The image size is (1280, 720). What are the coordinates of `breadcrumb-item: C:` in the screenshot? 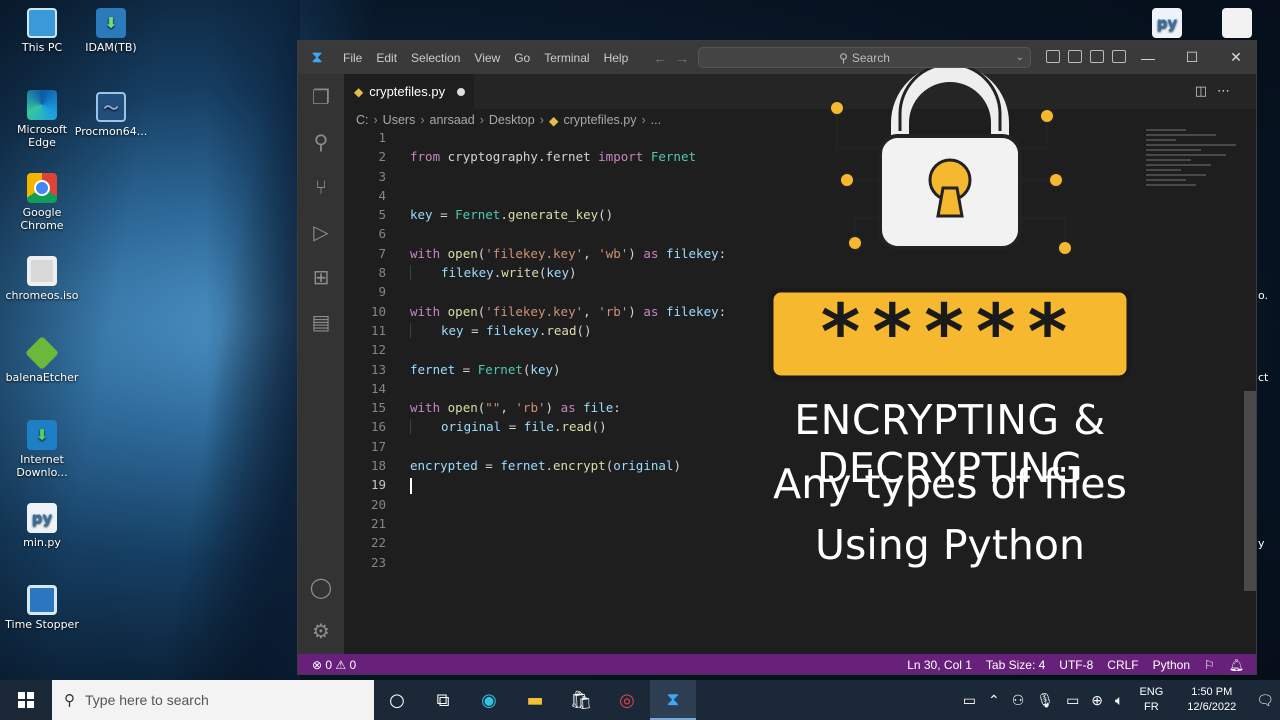 It's located at (362, 120).